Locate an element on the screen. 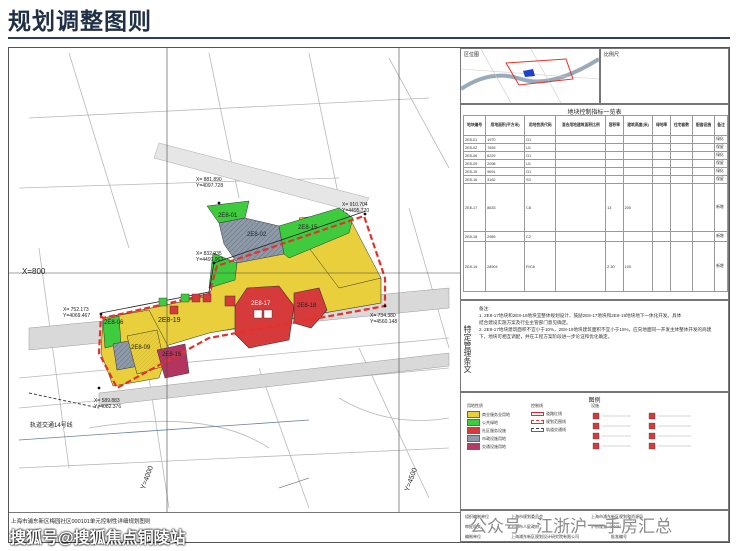 This screenshot has height=551, width=740. page-title: 规划调整图则 is located at coordinates (80, 21).